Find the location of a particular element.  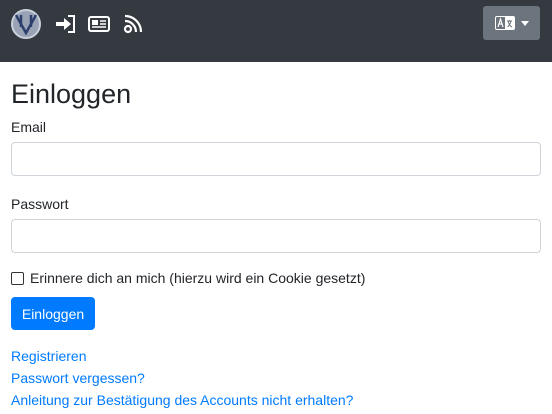

remember-me-checkbox is located at coordinates (17, 278).